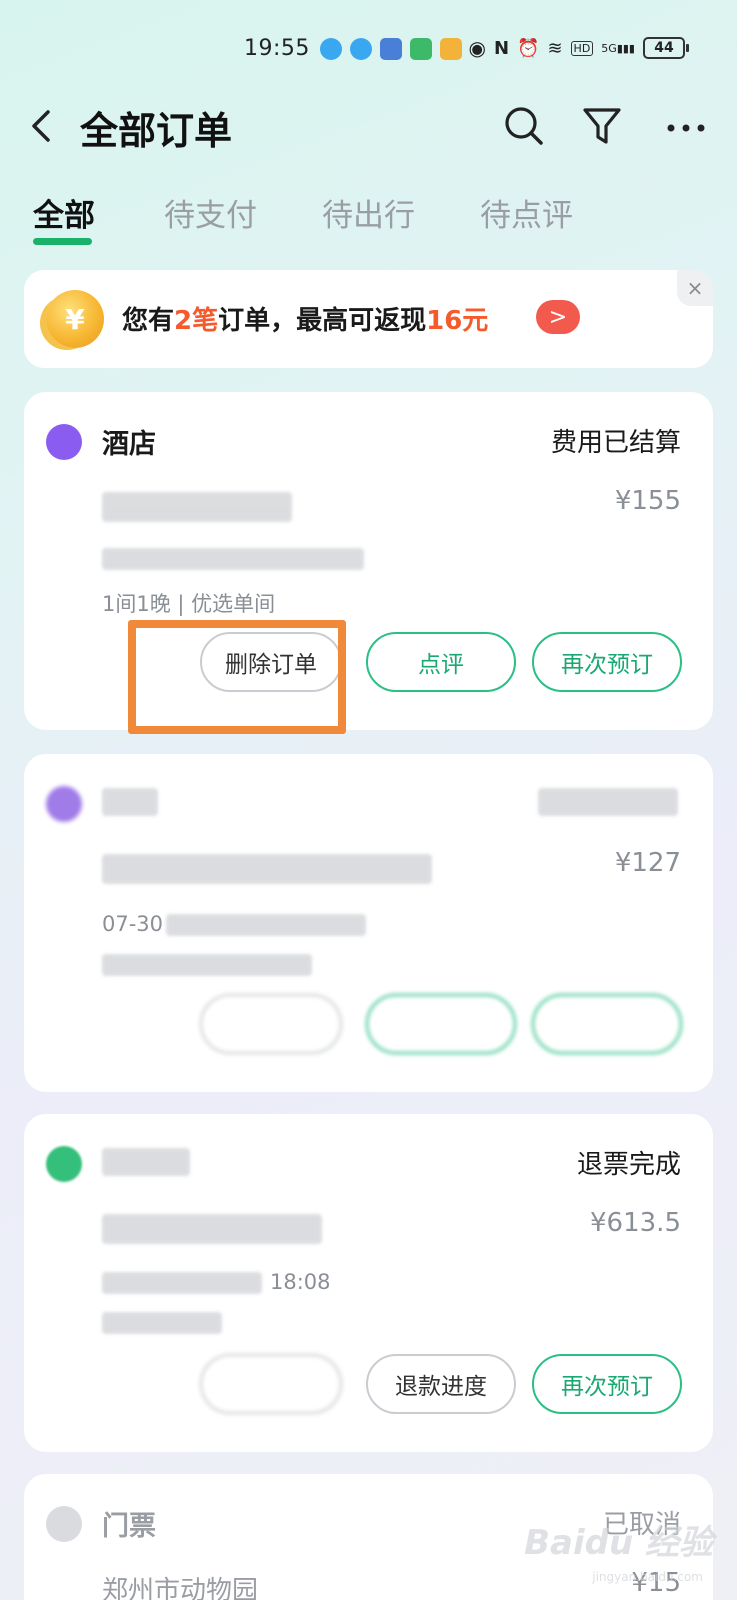 This screenshot has height=1600, width=737. I want to click on status-bar: 19:55 ◉ N ⏰ ≋ HD 5G▮▮▮ 44, so click(368, 50).